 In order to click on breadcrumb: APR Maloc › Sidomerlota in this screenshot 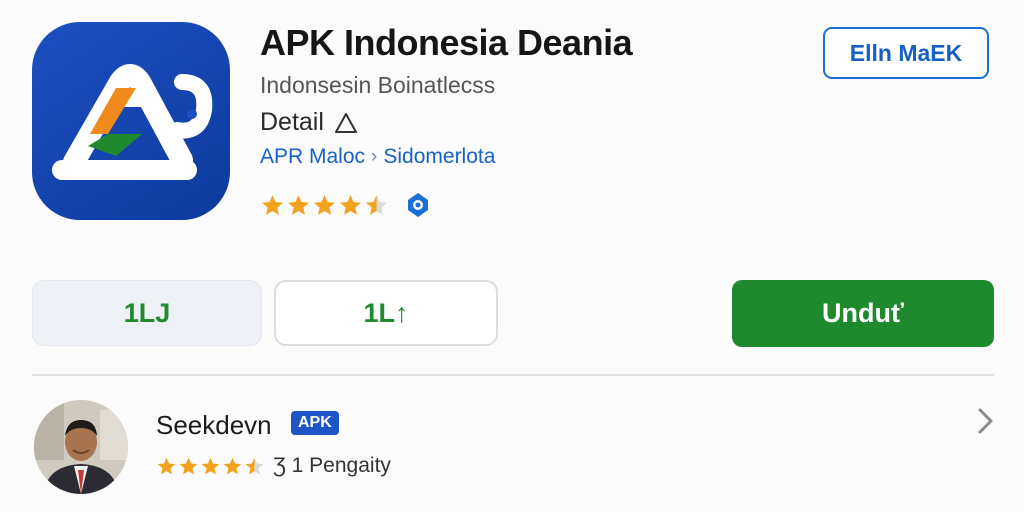, I will do `click(377, 157)`.